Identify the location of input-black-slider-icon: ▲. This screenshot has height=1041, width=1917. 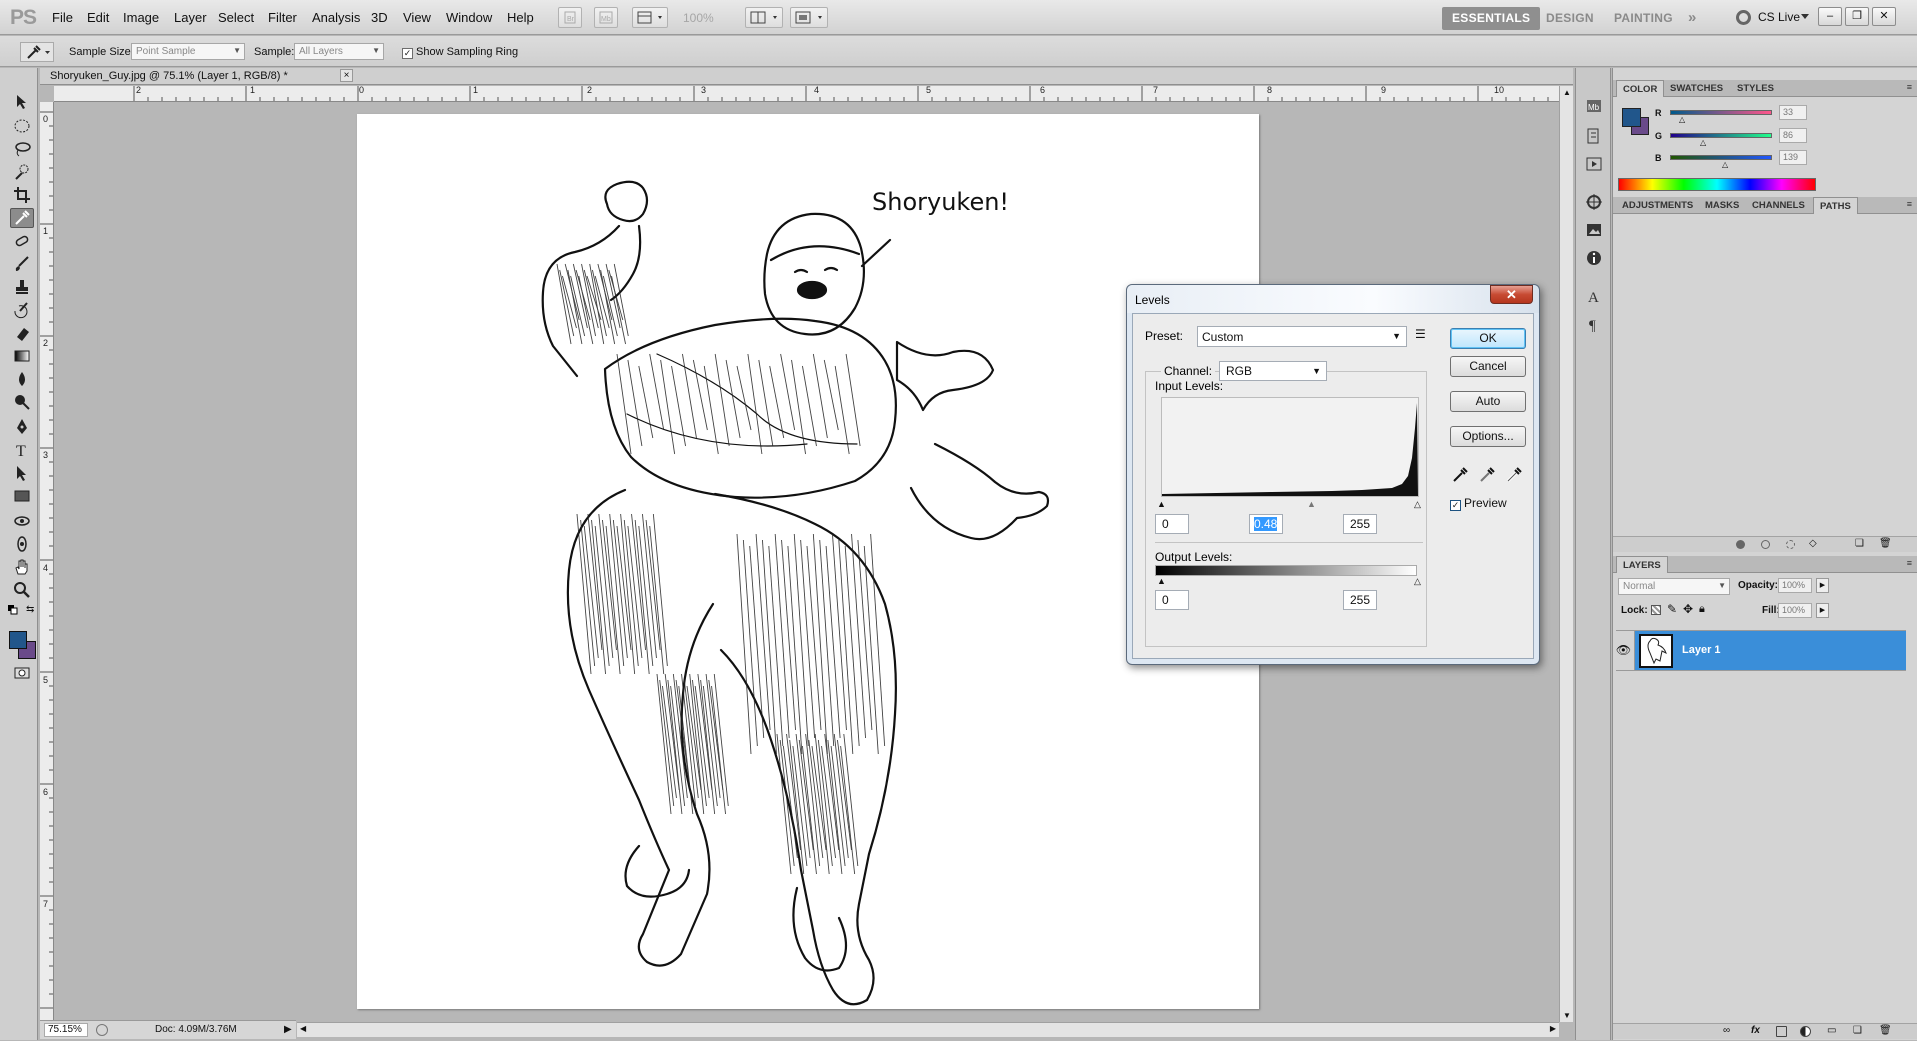
(1161, 504).